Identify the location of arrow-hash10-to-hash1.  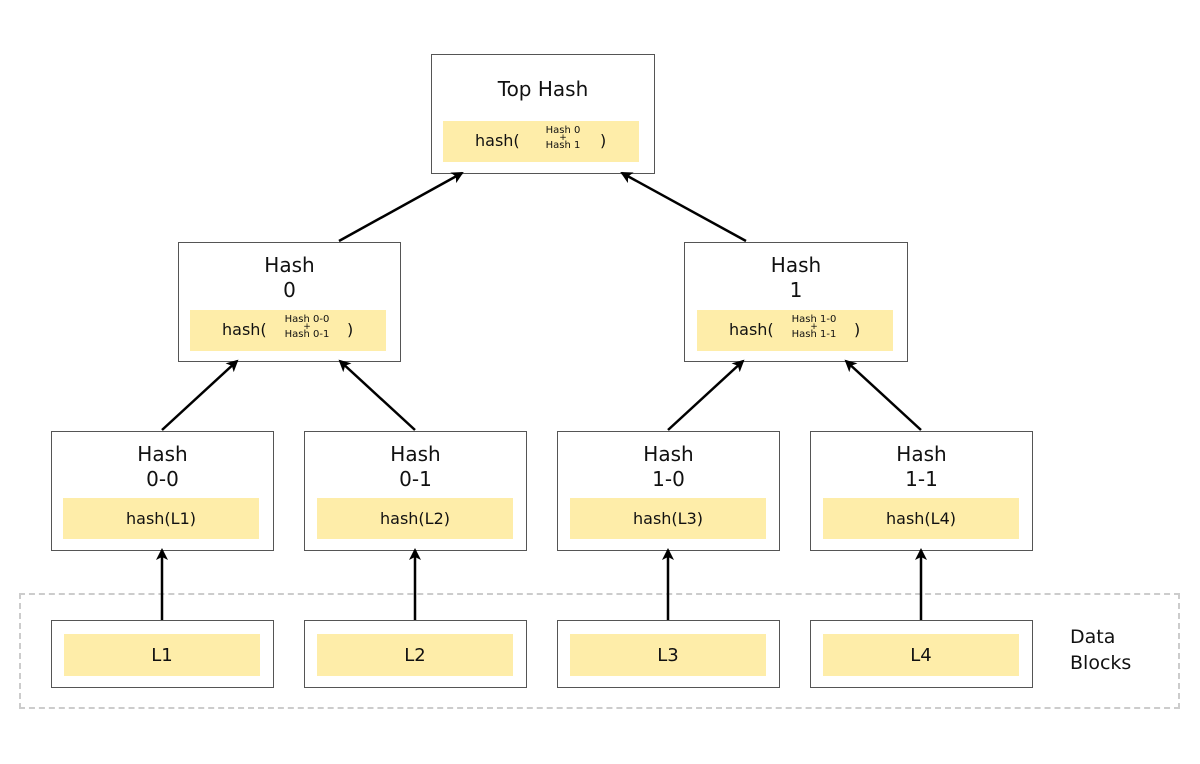
(706, 395).